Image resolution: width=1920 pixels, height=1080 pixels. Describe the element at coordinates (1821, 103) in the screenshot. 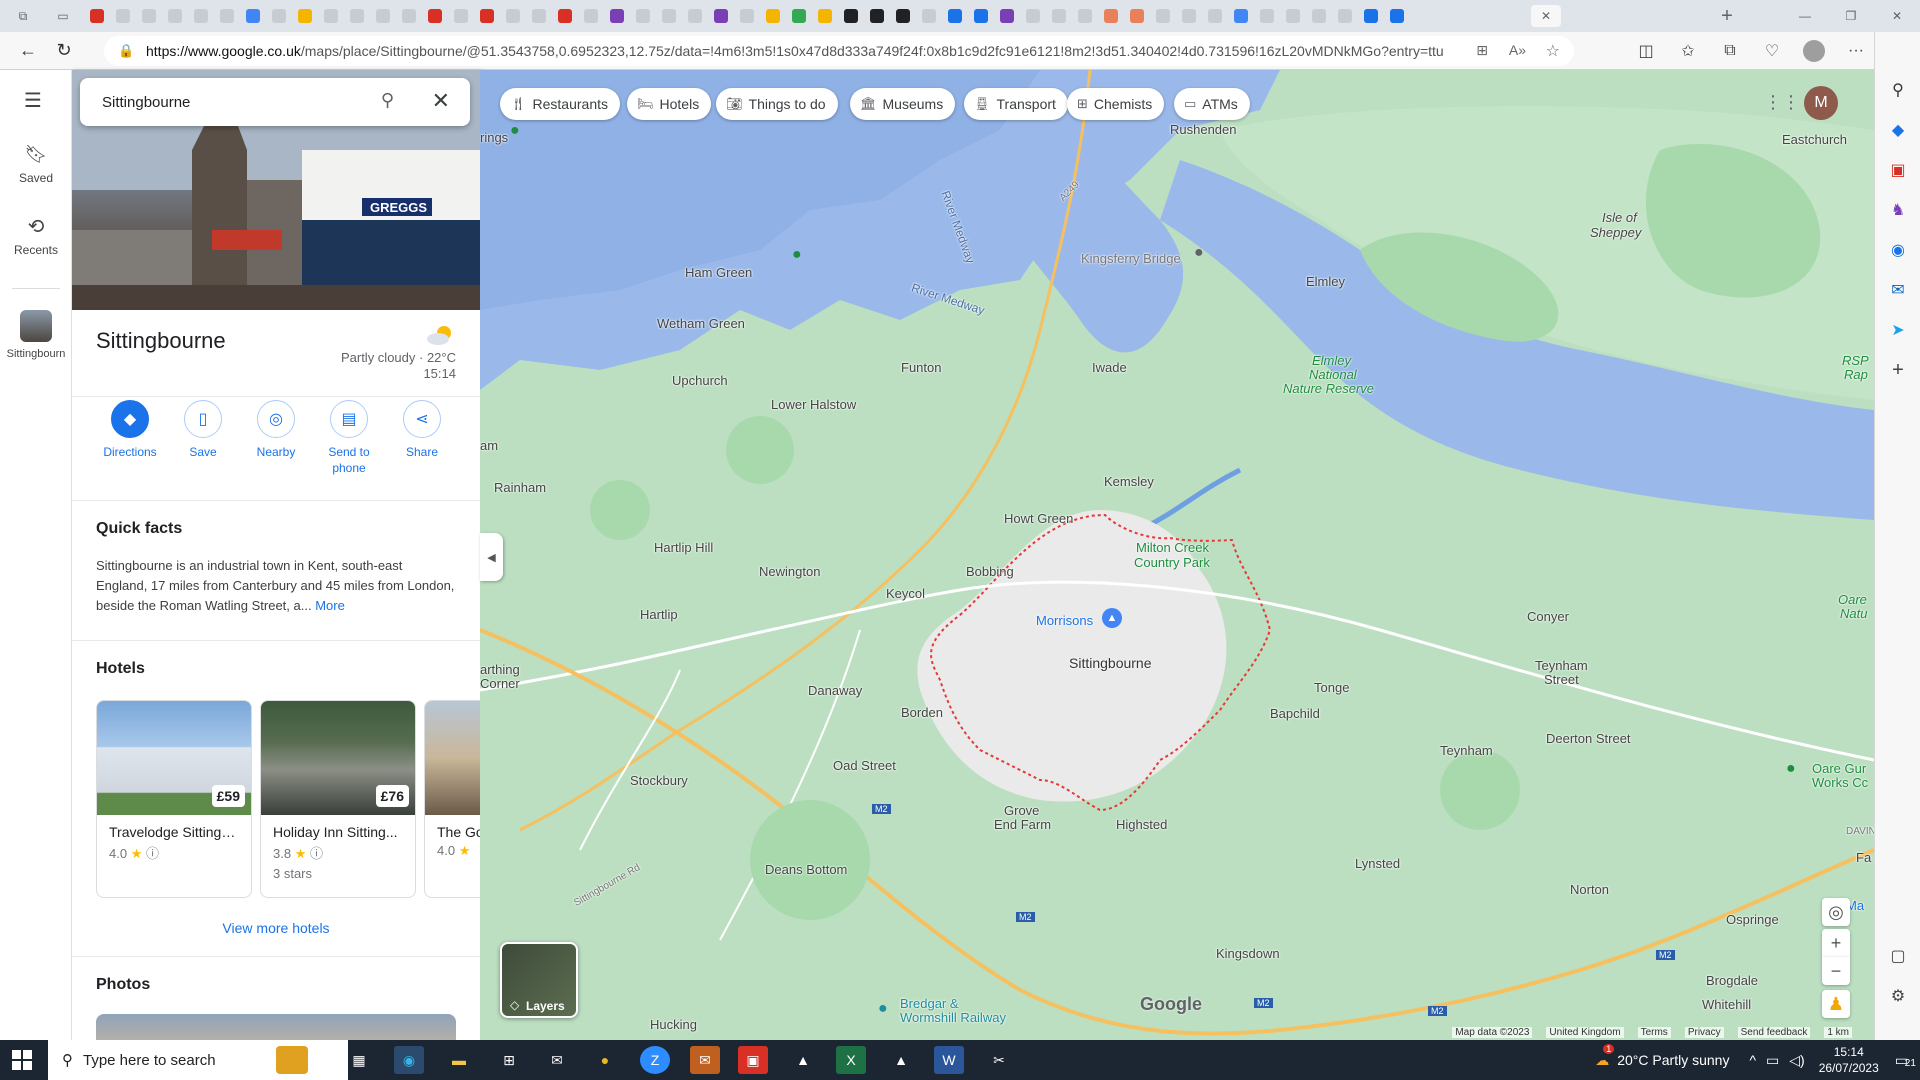

I see `account-avatar: M` at that location.